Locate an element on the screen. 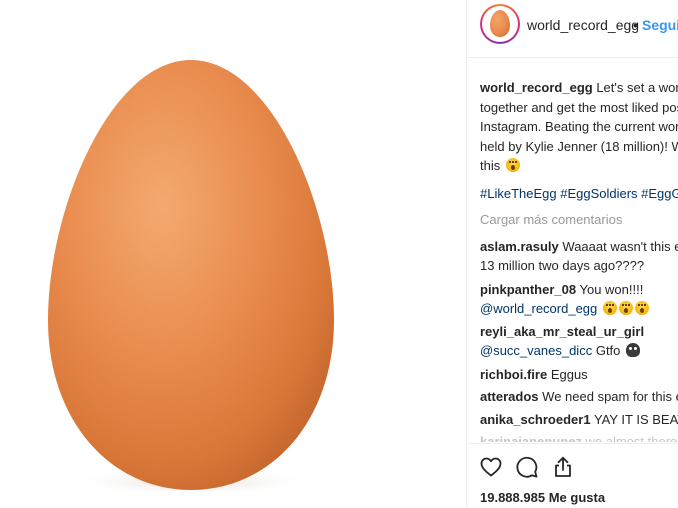 The width and height of the screenshot is (678, 508). caption-username: world_record_egg is located at coordinates (536, 87).